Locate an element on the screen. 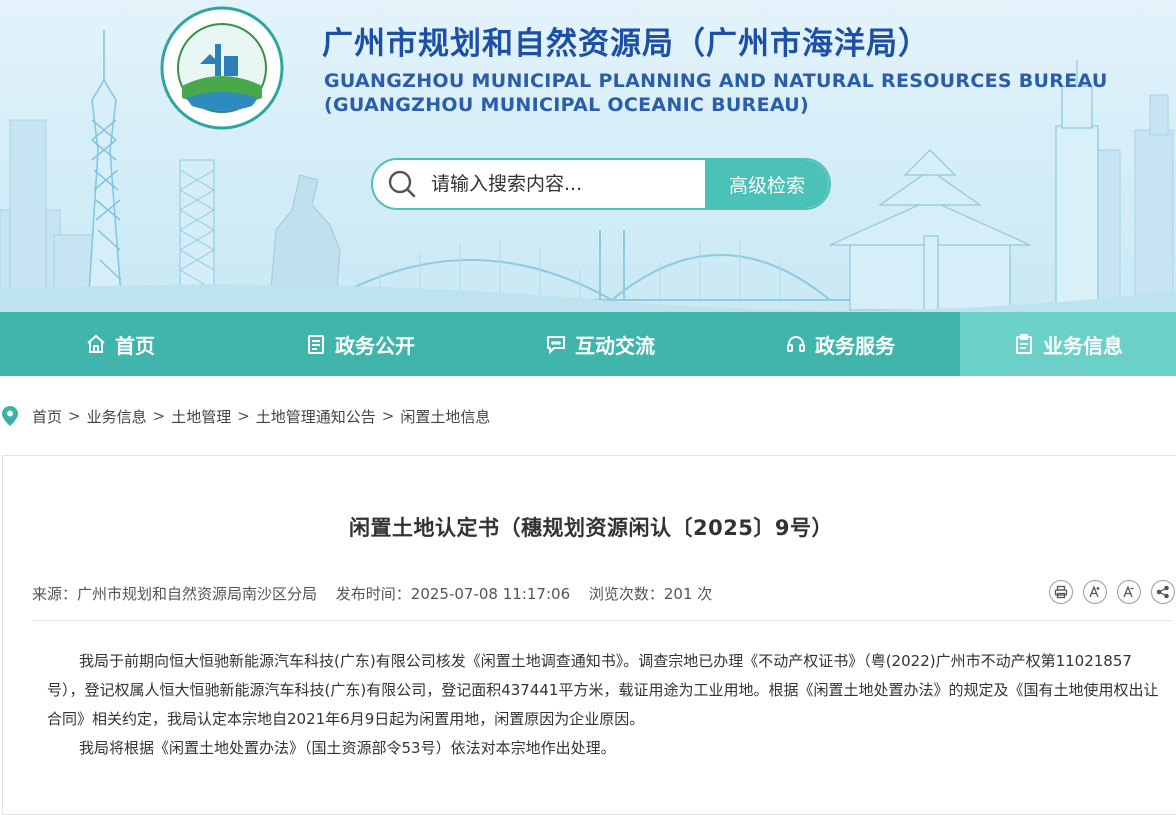 The width and height of the screenshot is (1176, 815). nav-item-services: 政务服务 is located at coordinates (840, 344).